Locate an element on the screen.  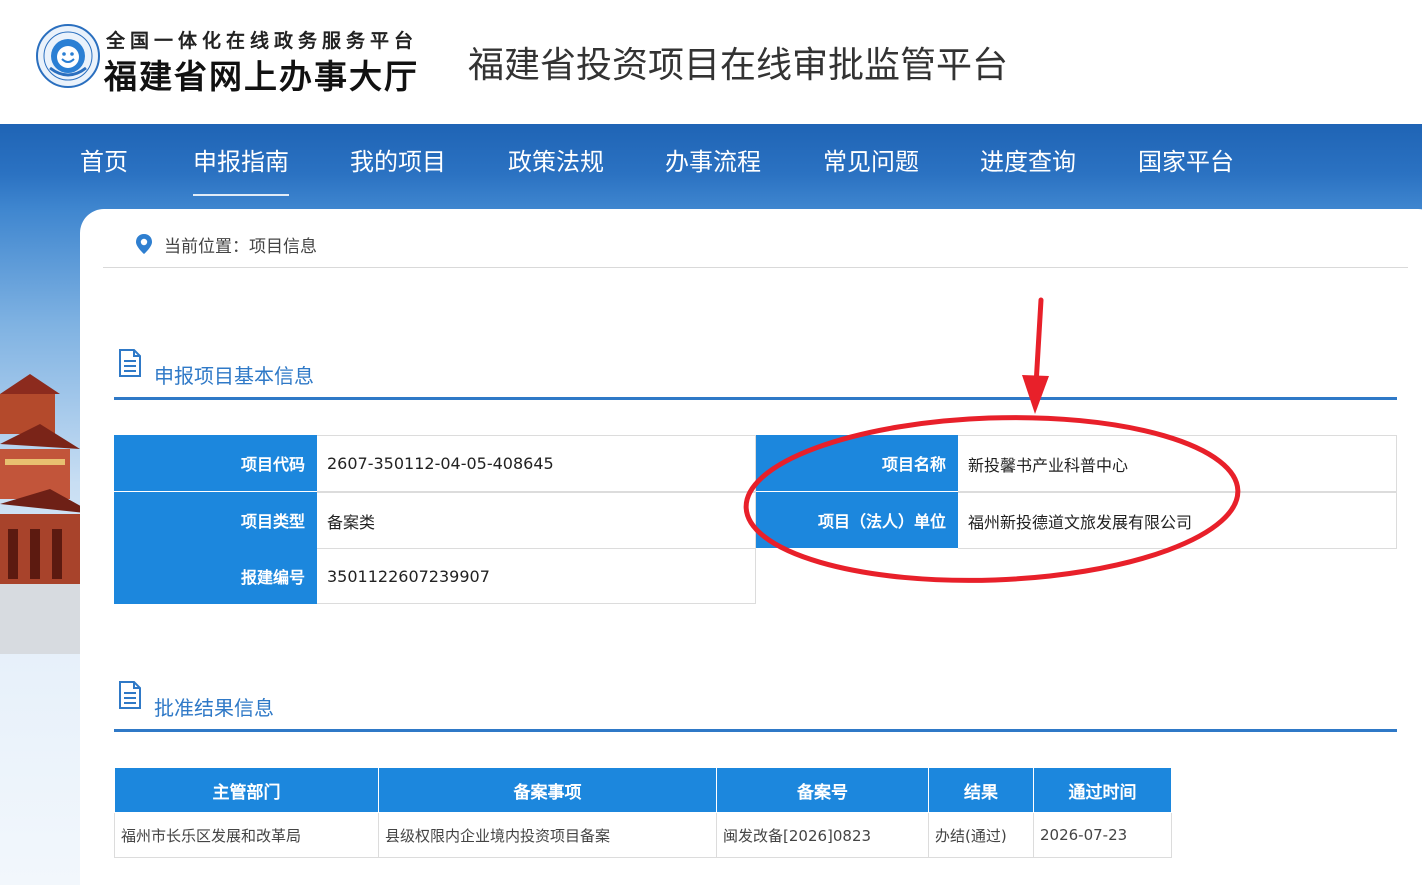
approval-title: 批准结果信息 is located at coordinates (214, 708).